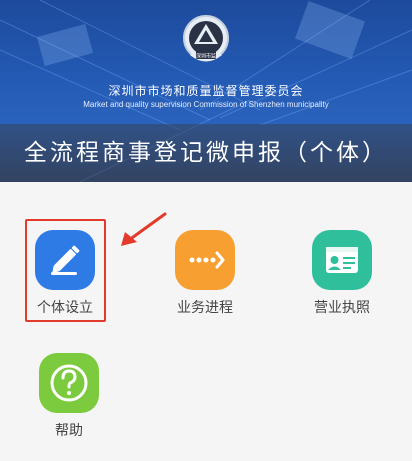  I want to click on menu-item-business-license: 营业执照, so click(342, 275).